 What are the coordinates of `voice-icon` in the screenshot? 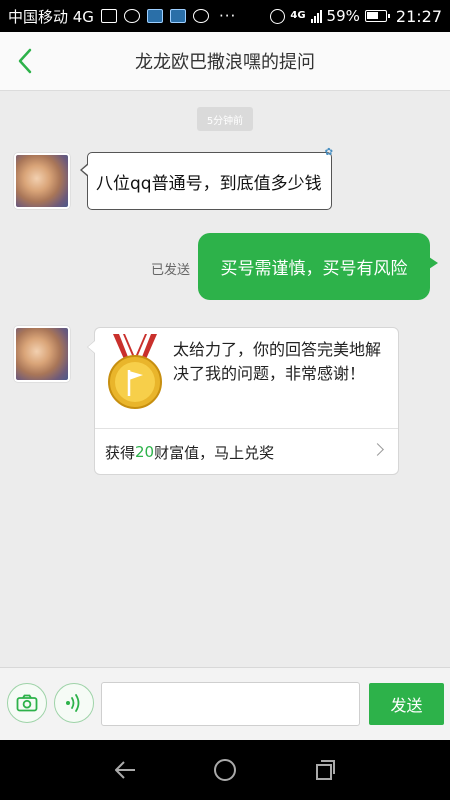 It's located at (73, 703).